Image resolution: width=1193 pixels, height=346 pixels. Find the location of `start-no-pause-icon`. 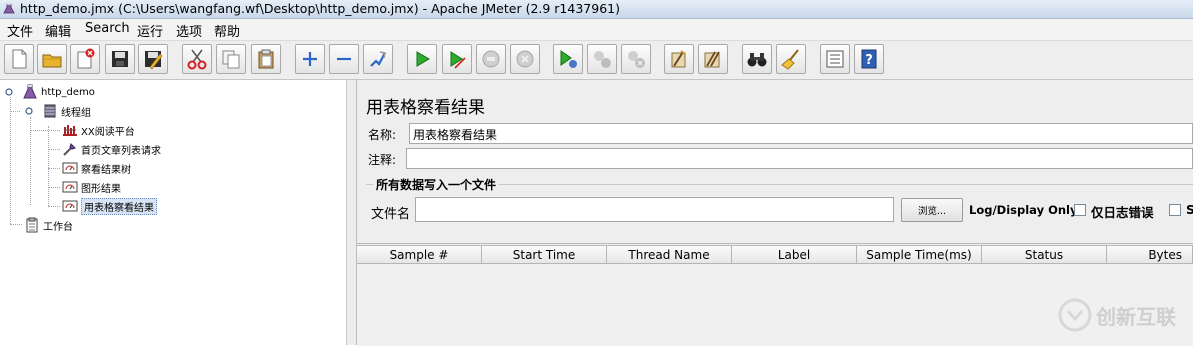

start-no-pause-icon is located at coordinates (458, 60).